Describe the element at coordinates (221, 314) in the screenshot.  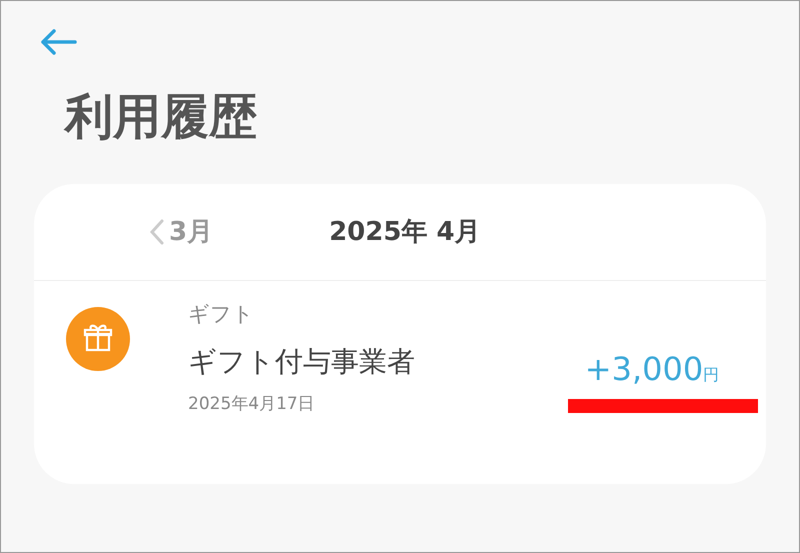
I see `transaction-category: ギフト` at that location.